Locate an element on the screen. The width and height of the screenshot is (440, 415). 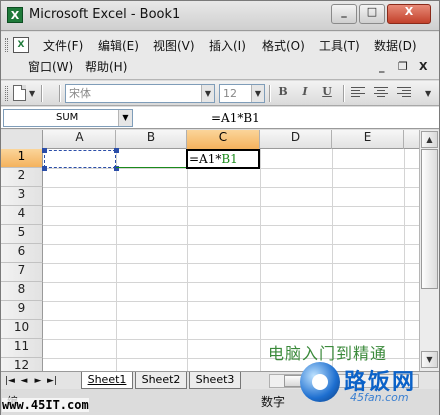
row-header-5: 5 is located at coordinates (22, 234).